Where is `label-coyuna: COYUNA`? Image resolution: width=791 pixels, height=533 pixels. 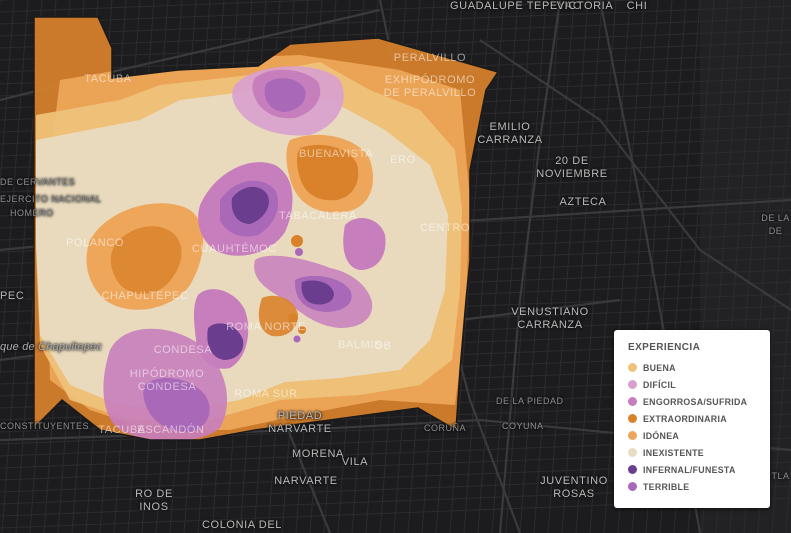
label-coyuna: COYUNA is located at coordinates (523, 426).